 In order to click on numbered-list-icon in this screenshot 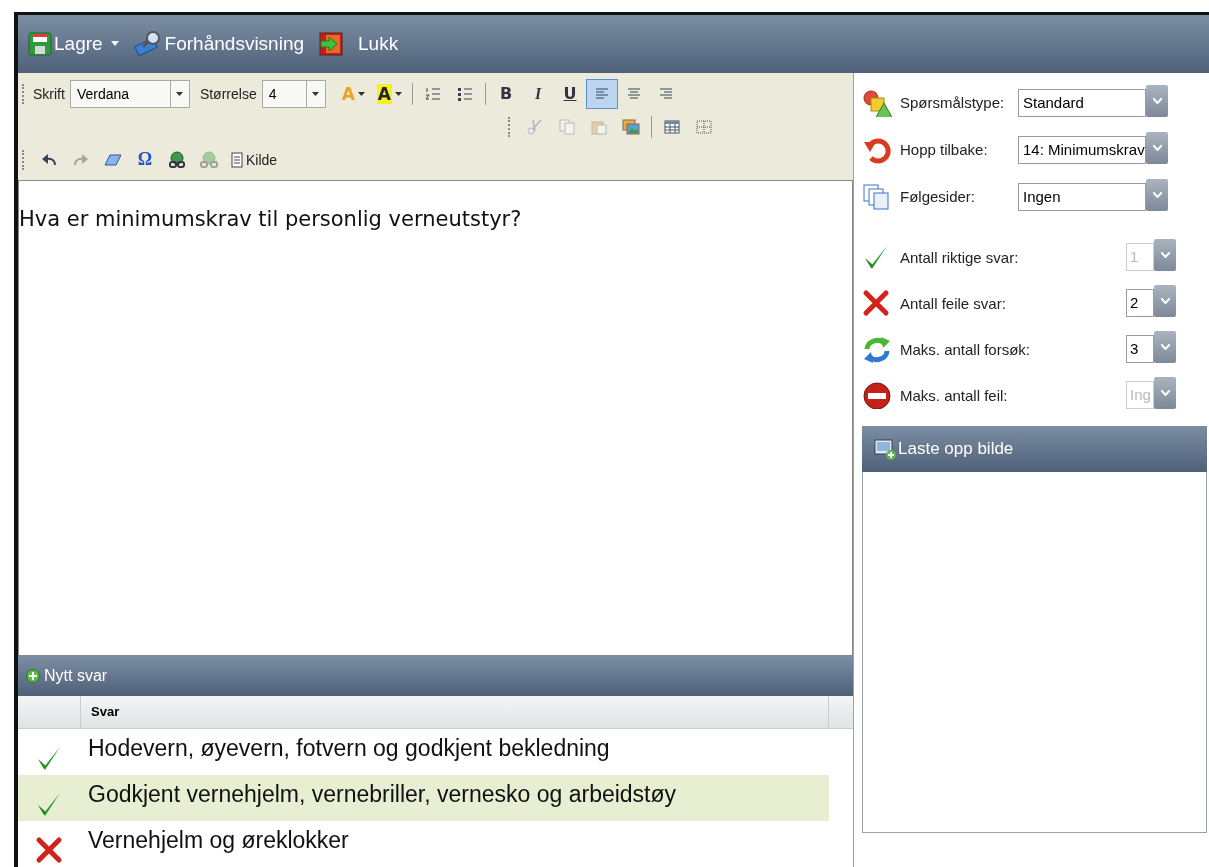, I will do `click(433, 93)`.